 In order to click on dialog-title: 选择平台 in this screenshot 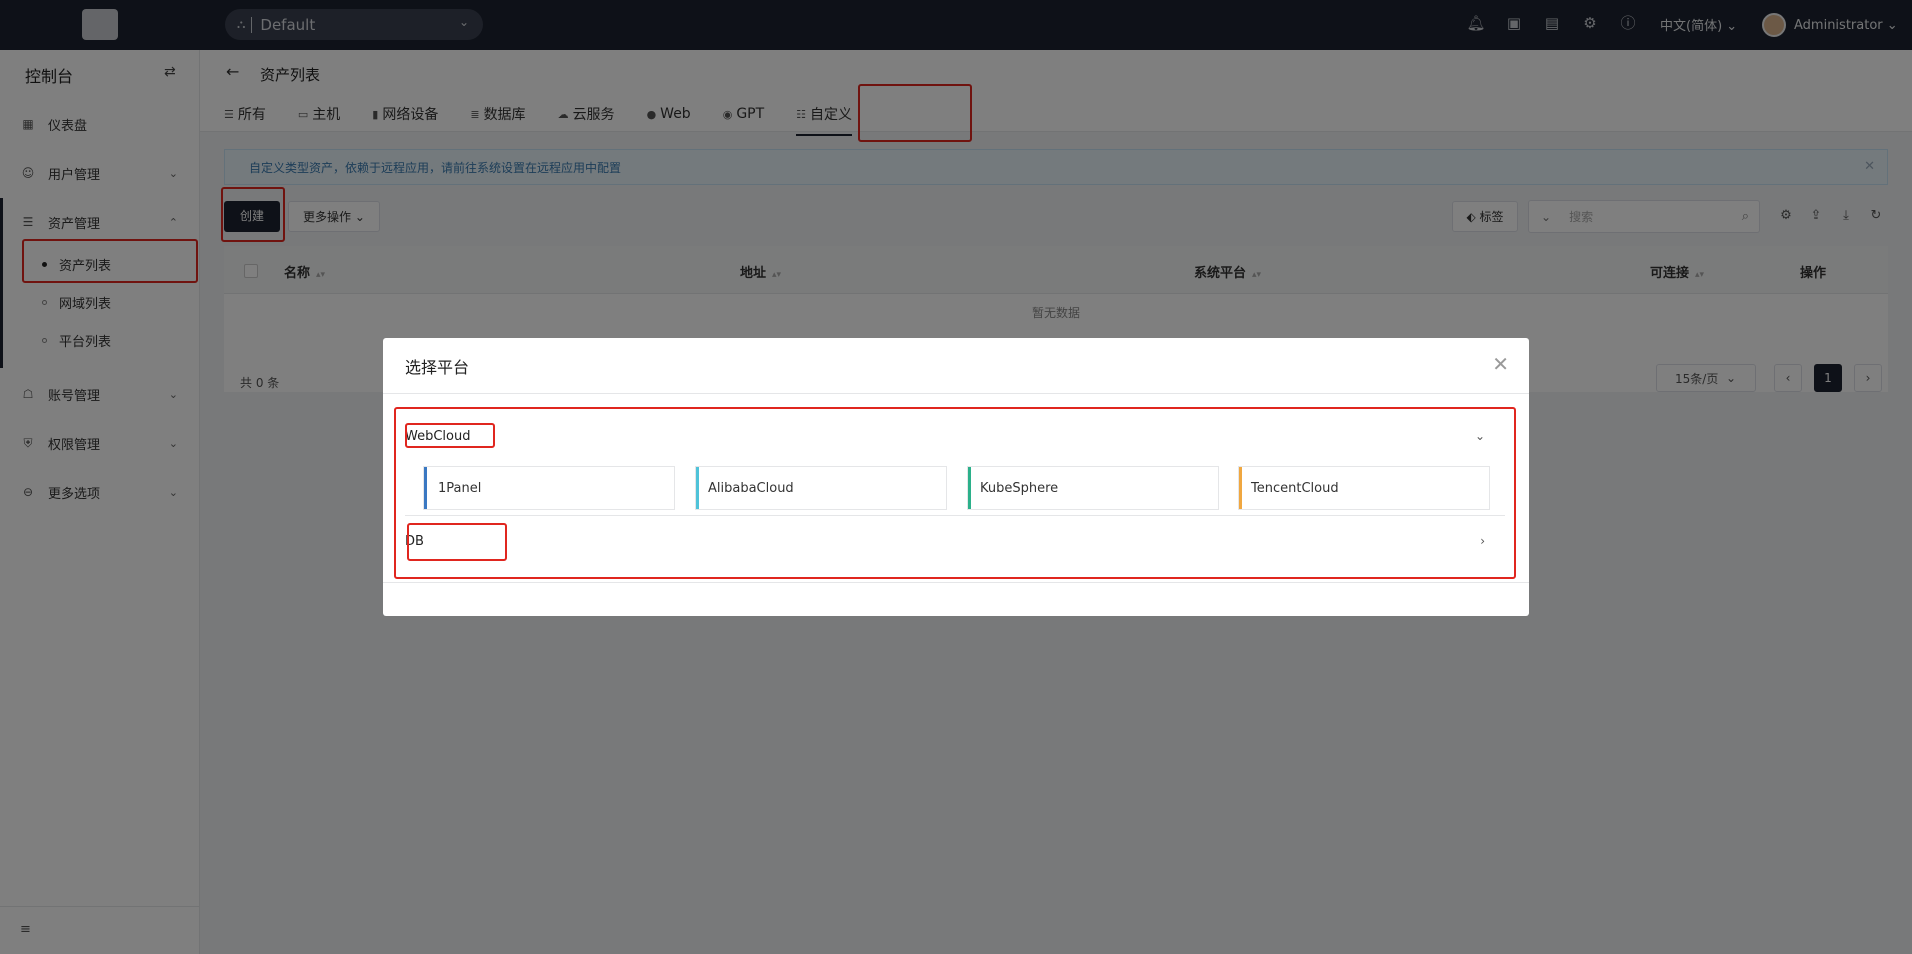, I will do `click(437, 367)`.